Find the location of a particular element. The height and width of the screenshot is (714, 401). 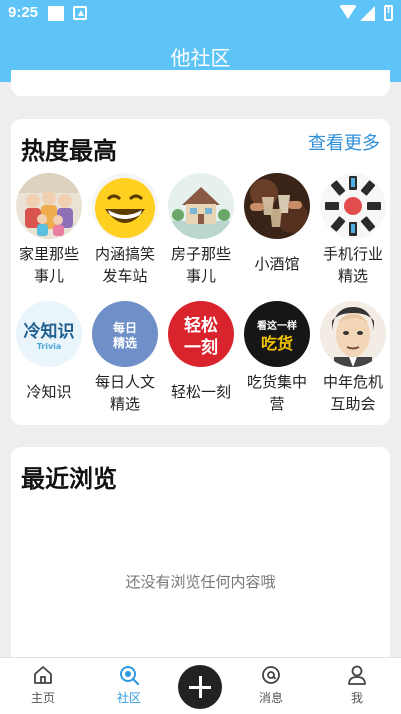

message-icon is located at coordinates (271, 675).